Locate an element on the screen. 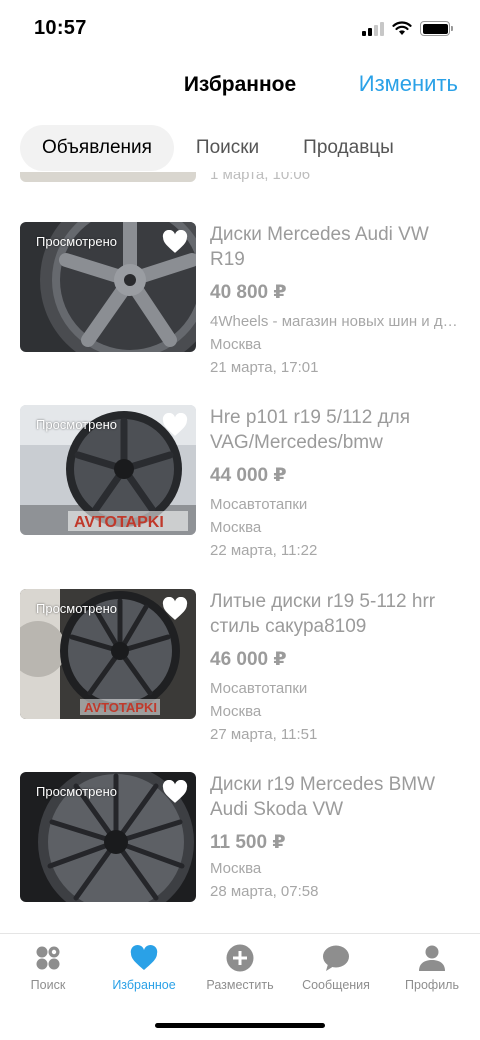  tab-favorites: Избранное is located at coordinates (144, 968).